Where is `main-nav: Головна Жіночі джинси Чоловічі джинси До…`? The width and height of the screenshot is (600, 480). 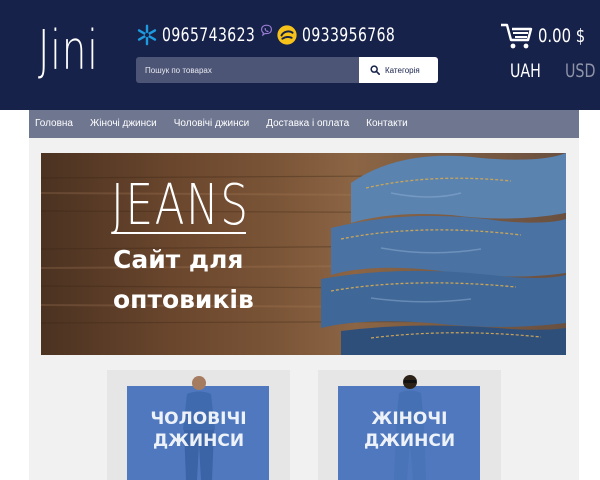
main-nav: Головна Жіночі джинси Чоловічі джинси До… is located at coordinates (304, 124).